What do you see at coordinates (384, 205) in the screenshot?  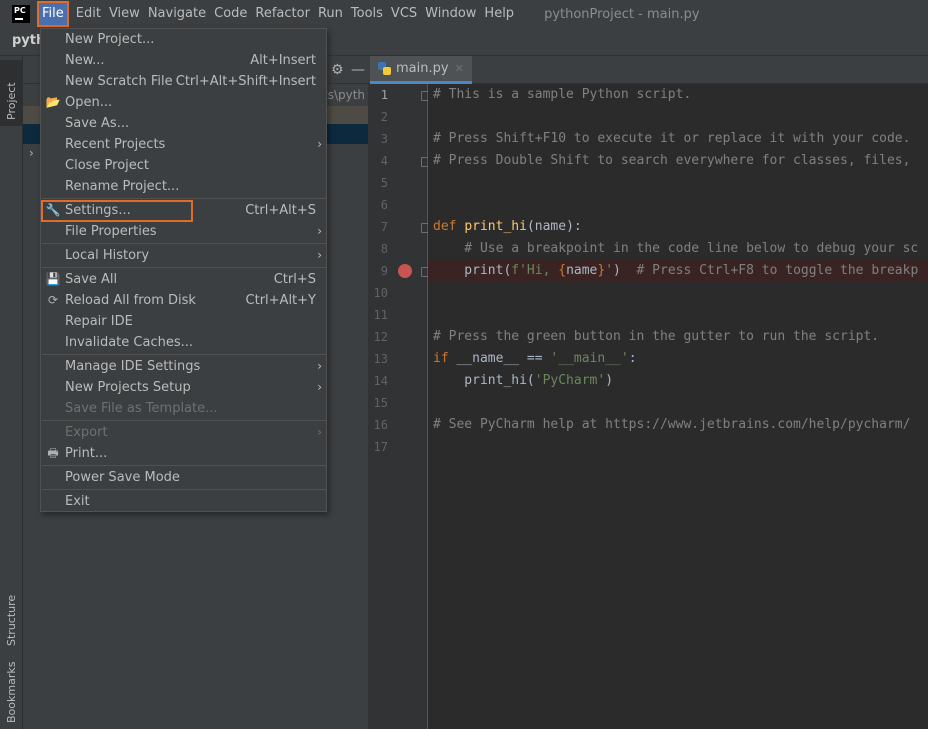 I see `line-number: 6` at bounding box center [384, 205].